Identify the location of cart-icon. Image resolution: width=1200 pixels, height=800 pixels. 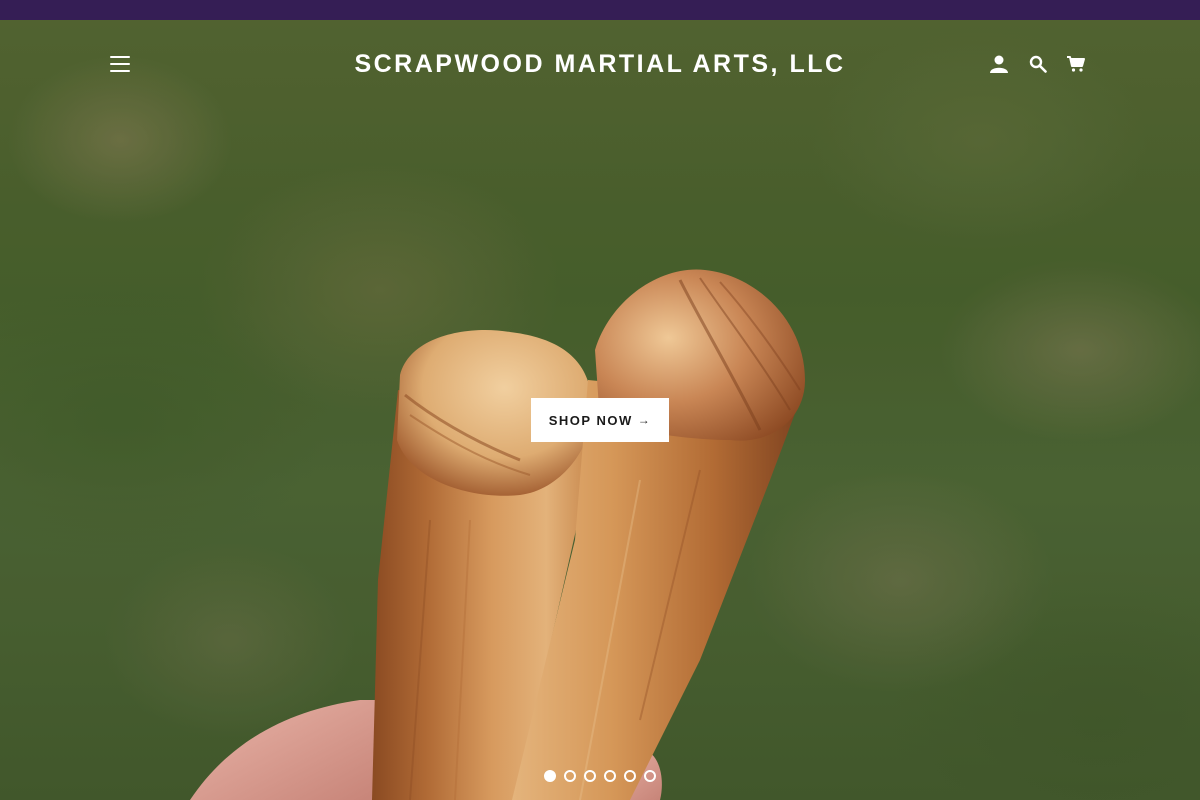
(1076, 64).